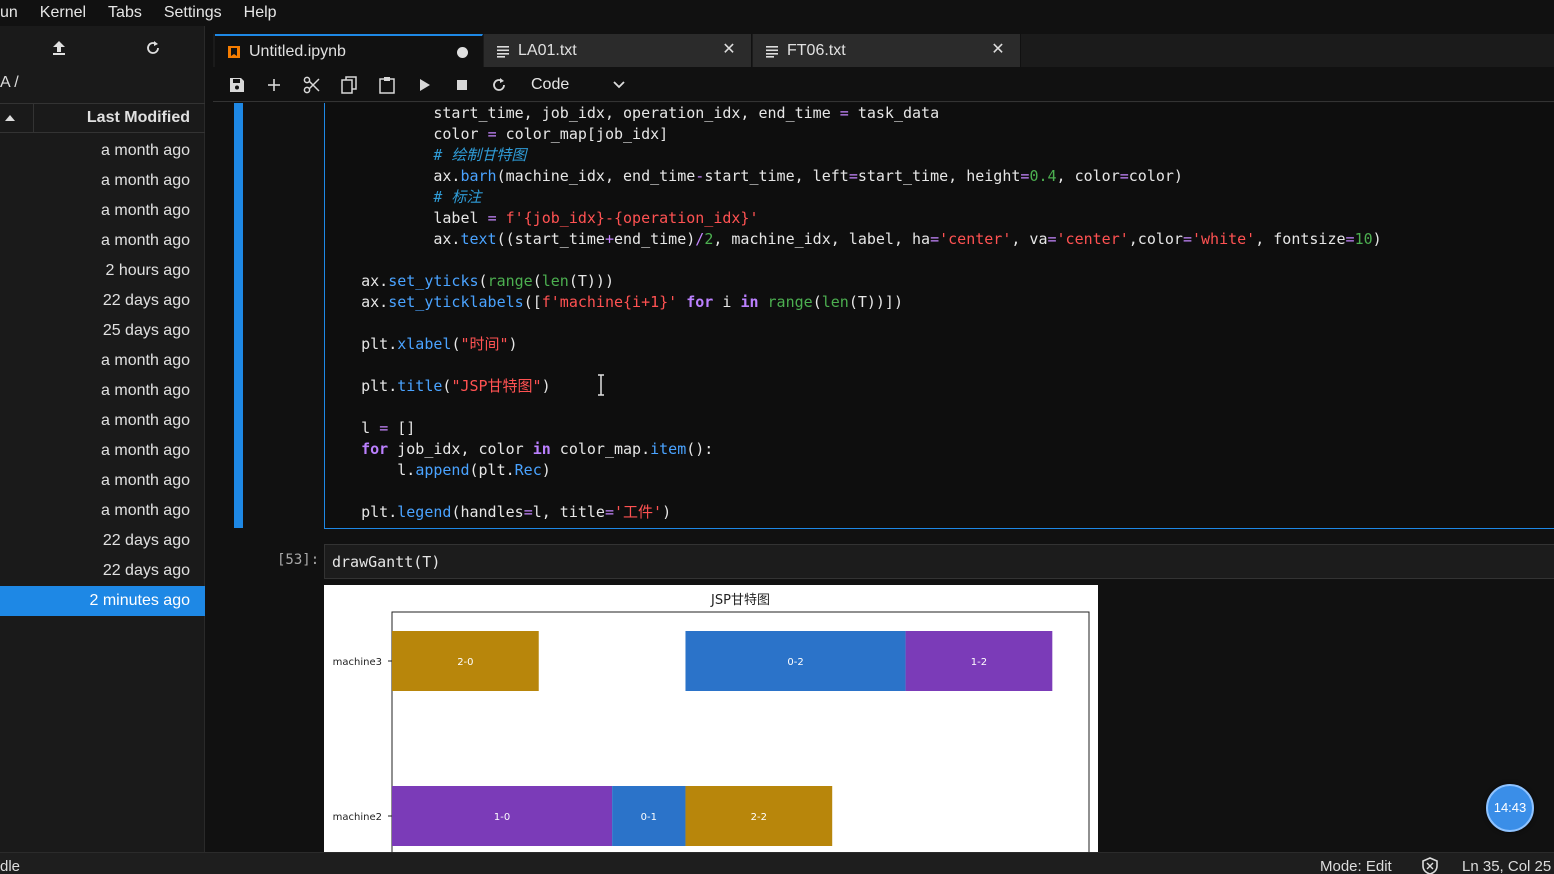 The height and width of the screenshot is (874, 1554). What do you see at coordinates (1507, 866) in the screenshot?
I see `status-cursor-position: Ln 35, Col 25` at bounding box center [1507, 866].